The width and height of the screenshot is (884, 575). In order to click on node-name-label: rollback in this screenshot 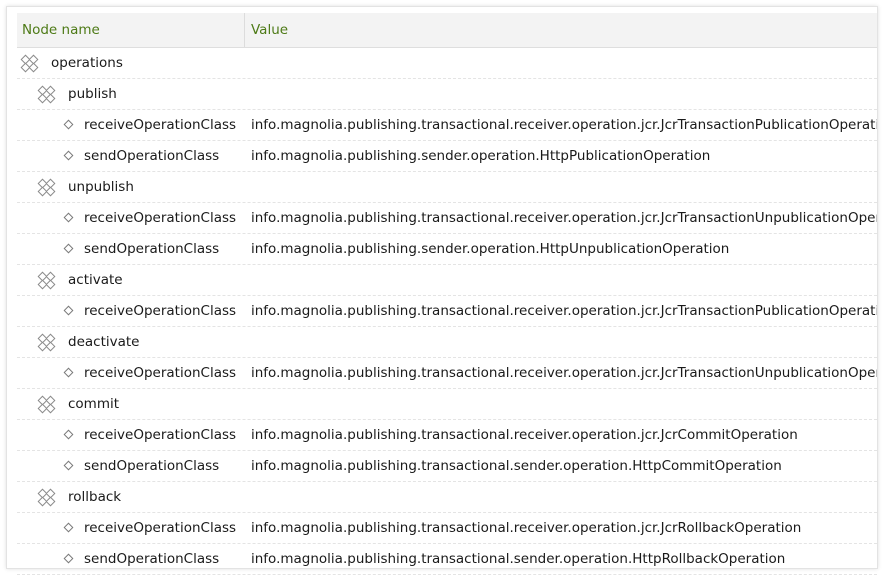, I will do `click(95, 497)`.